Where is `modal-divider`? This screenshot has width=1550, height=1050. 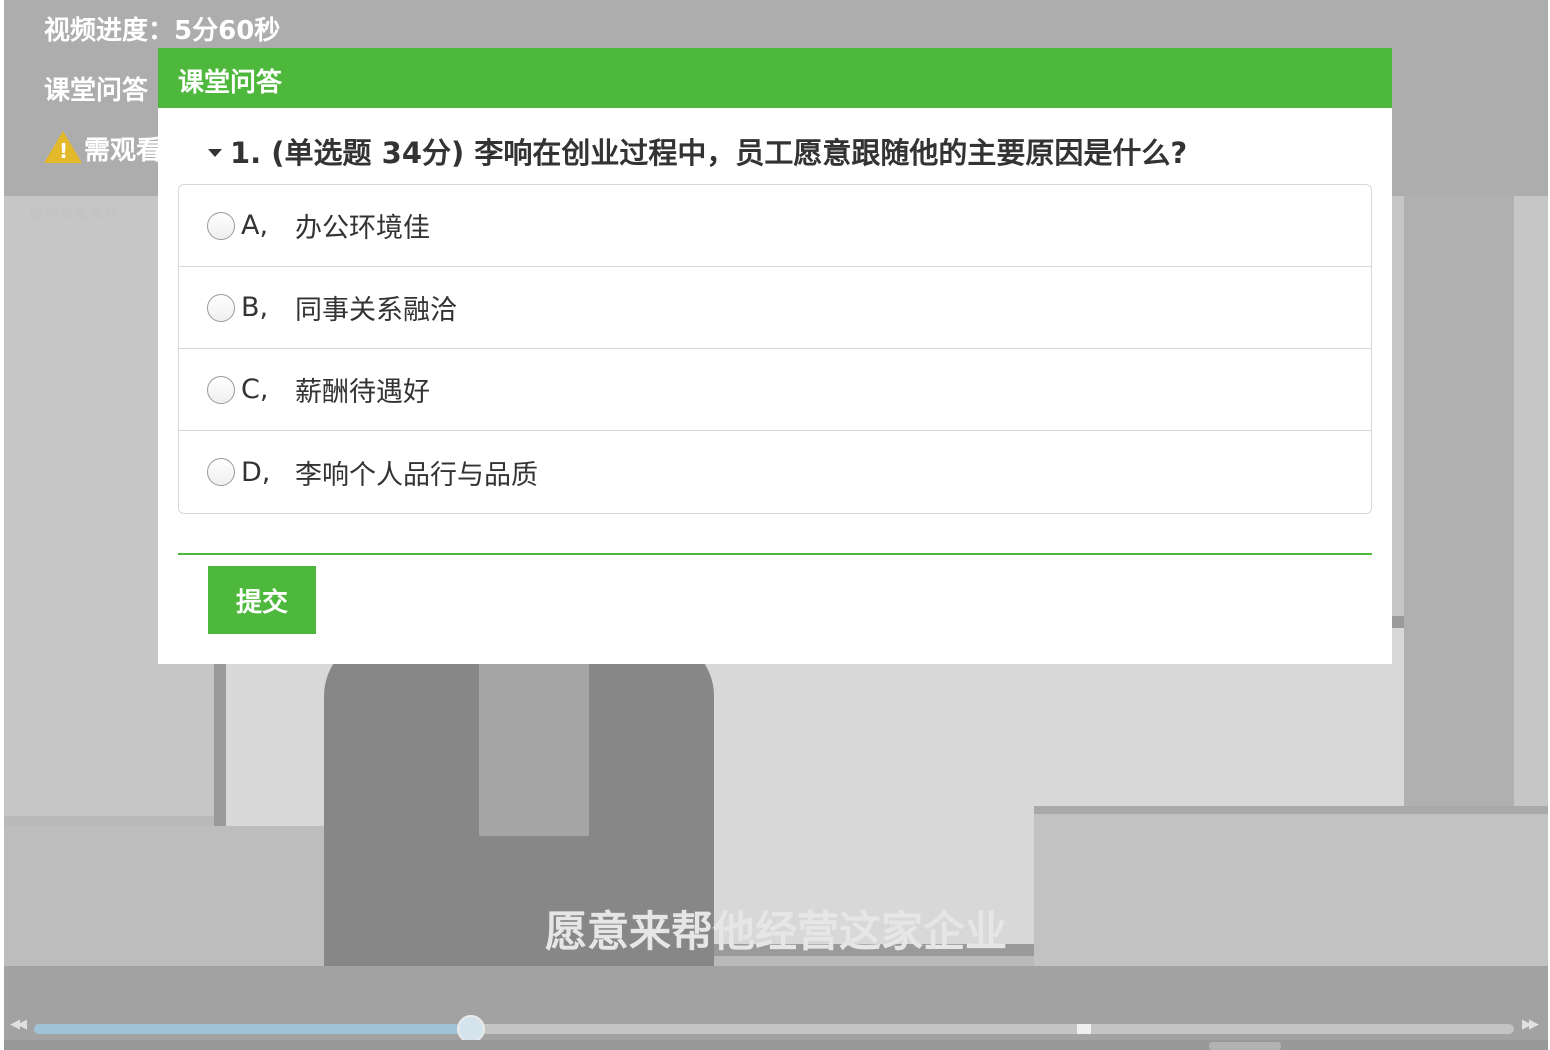 modal-divider is located at coordinates (775, 554).